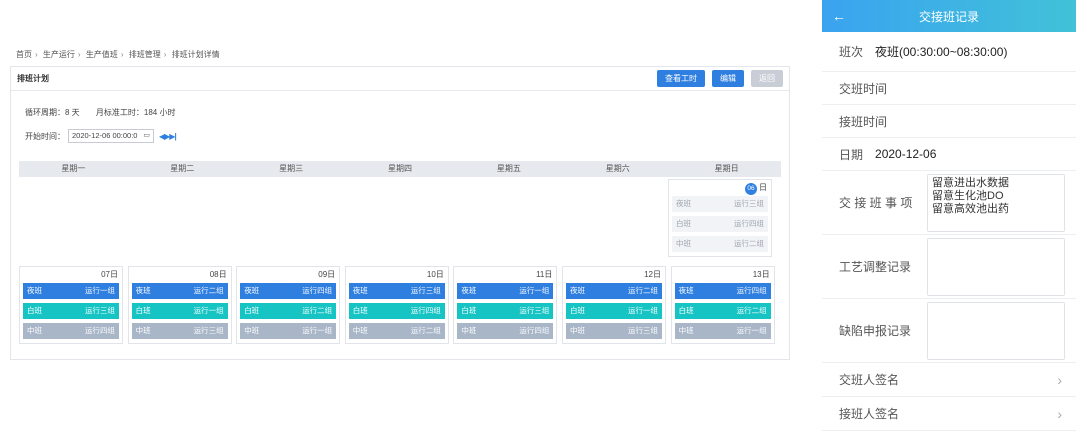 The width and height of the screenshot is (1080, 431). Describe the element at coordinates (906, 154) in the screenshot. I see `date-value: 2020-12-06` at that location.